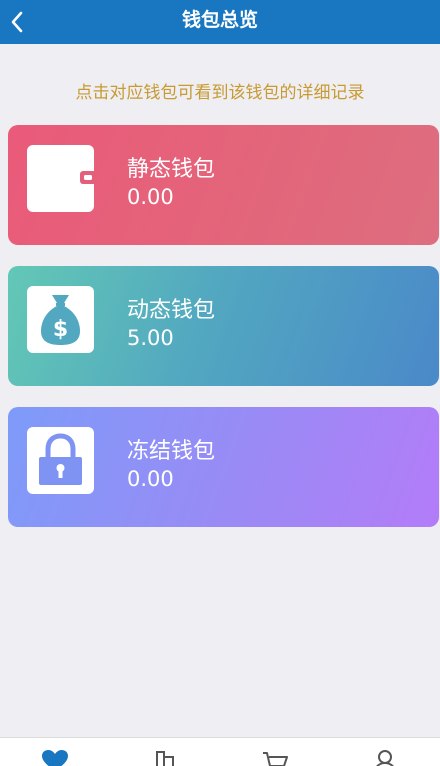 This screenshot has width=440, height=766. I want to click on hint-text: 点击对应钱包可看到该钱包的详细记录, so click(220, 93).